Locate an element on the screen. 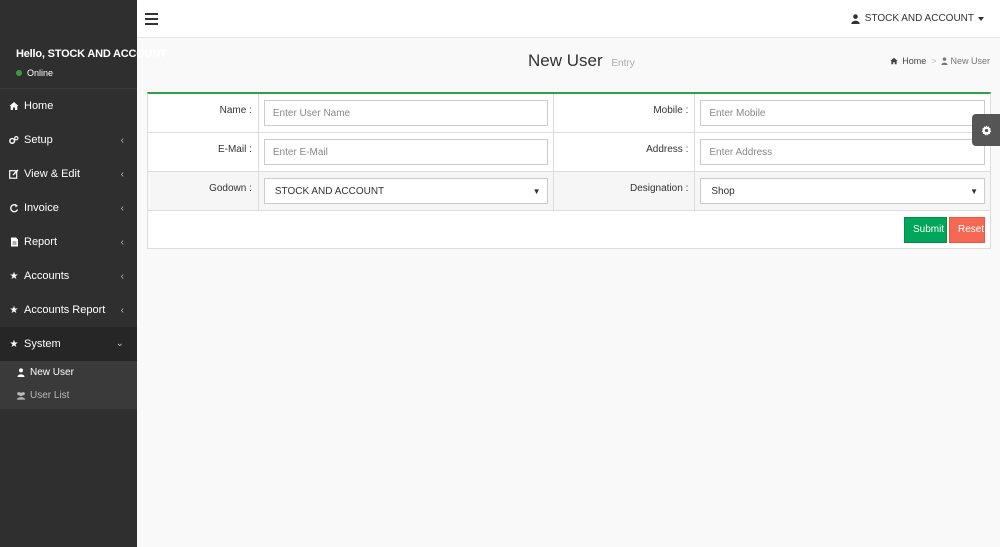  designation-select: Shop ▼ is located at coordinates (842, 191).